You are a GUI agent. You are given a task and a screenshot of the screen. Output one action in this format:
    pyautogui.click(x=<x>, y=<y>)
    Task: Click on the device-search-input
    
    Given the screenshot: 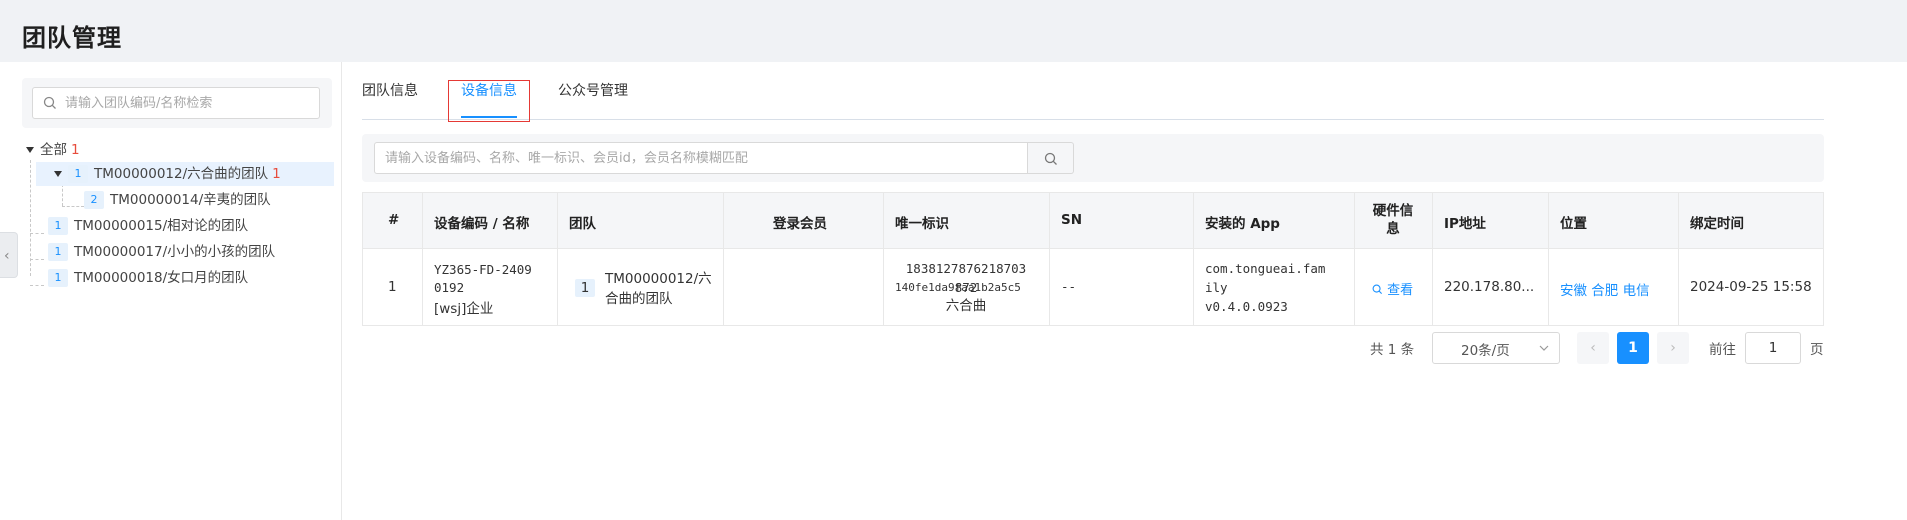 What is the action you would take?
    pyautogui.click(x=695, y=158)
    